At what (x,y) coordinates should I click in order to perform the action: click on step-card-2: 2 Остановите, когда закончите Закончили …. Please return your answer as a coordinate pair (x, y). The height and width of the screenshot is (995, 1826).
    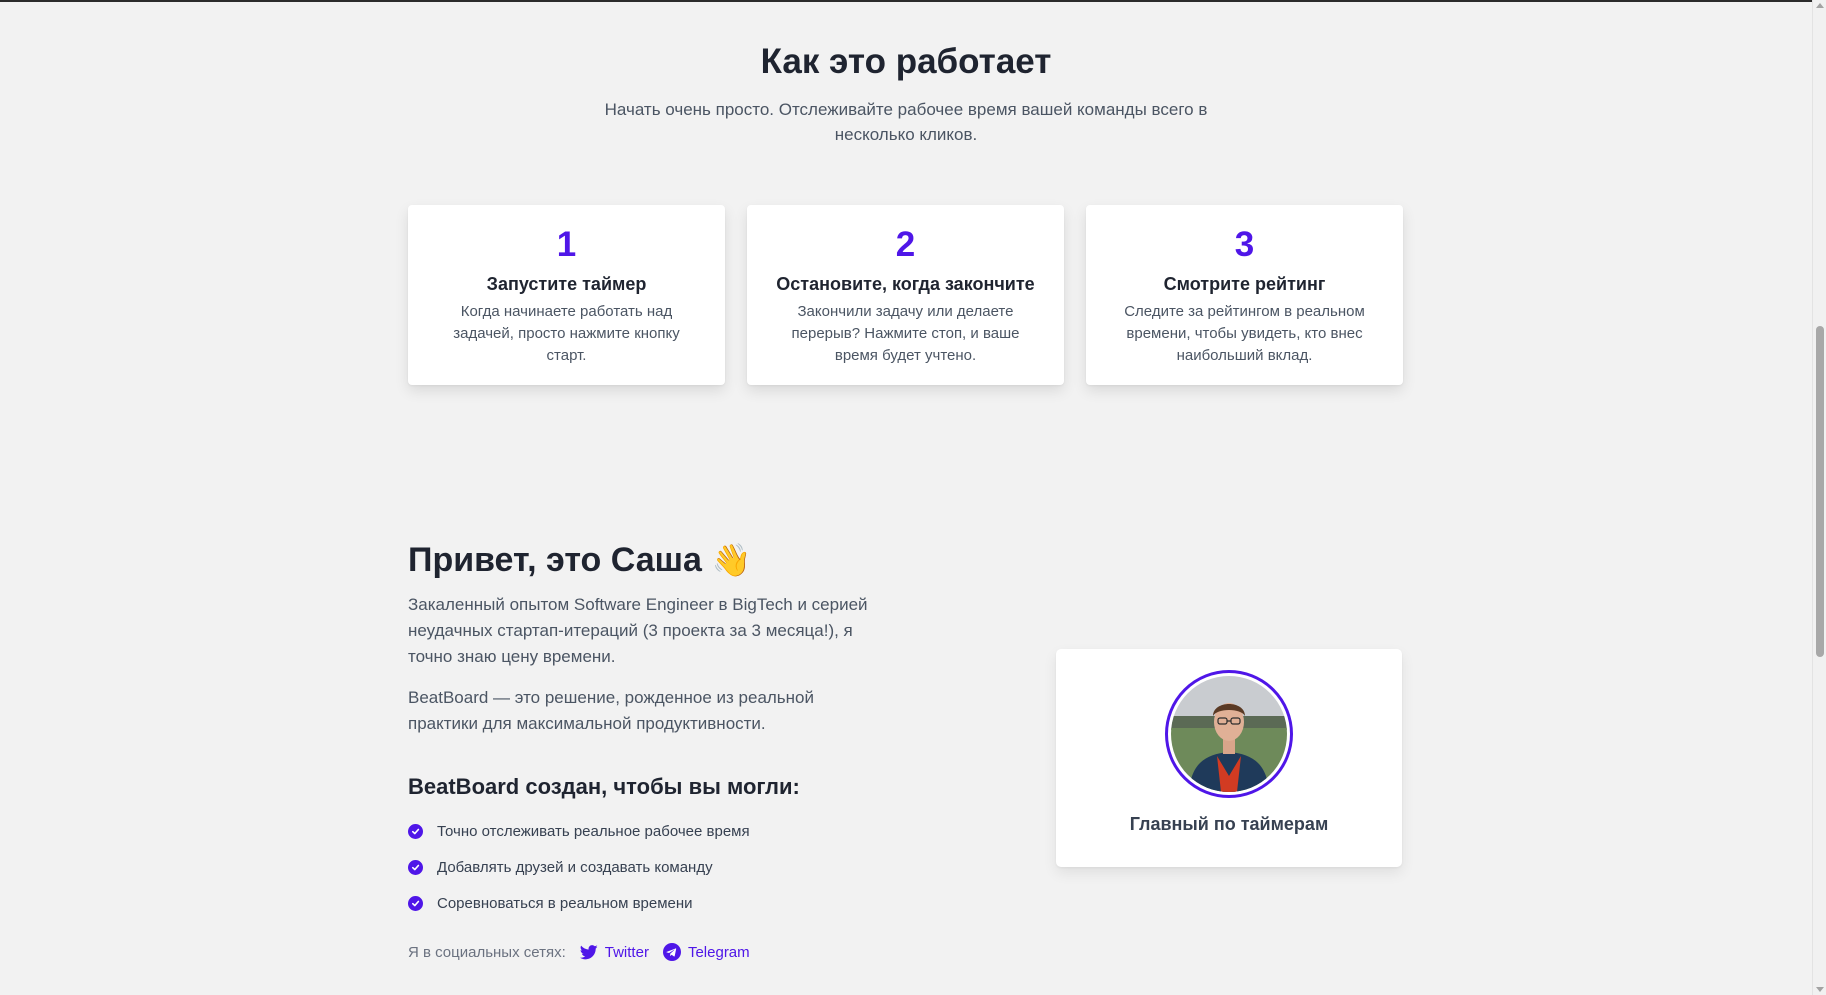
    Looking at the image, I should click on (905, 295).